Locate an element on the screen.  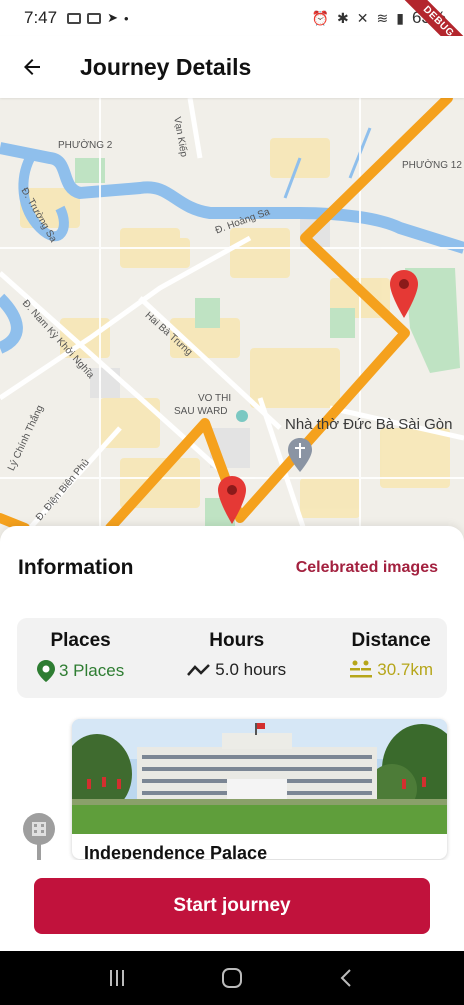
wifi-icon: ≋ is located at coordinates (382, 17).